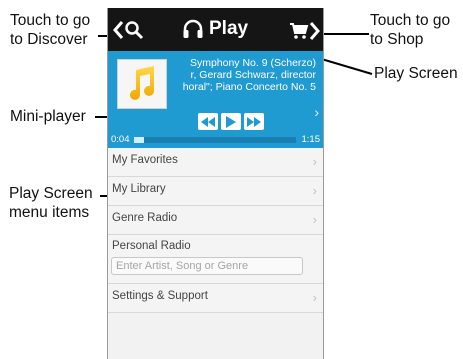  Describe the element at coordinates (49, 212) in the screenshot. I see `callout-menu-items-line2: menu items` at that location.